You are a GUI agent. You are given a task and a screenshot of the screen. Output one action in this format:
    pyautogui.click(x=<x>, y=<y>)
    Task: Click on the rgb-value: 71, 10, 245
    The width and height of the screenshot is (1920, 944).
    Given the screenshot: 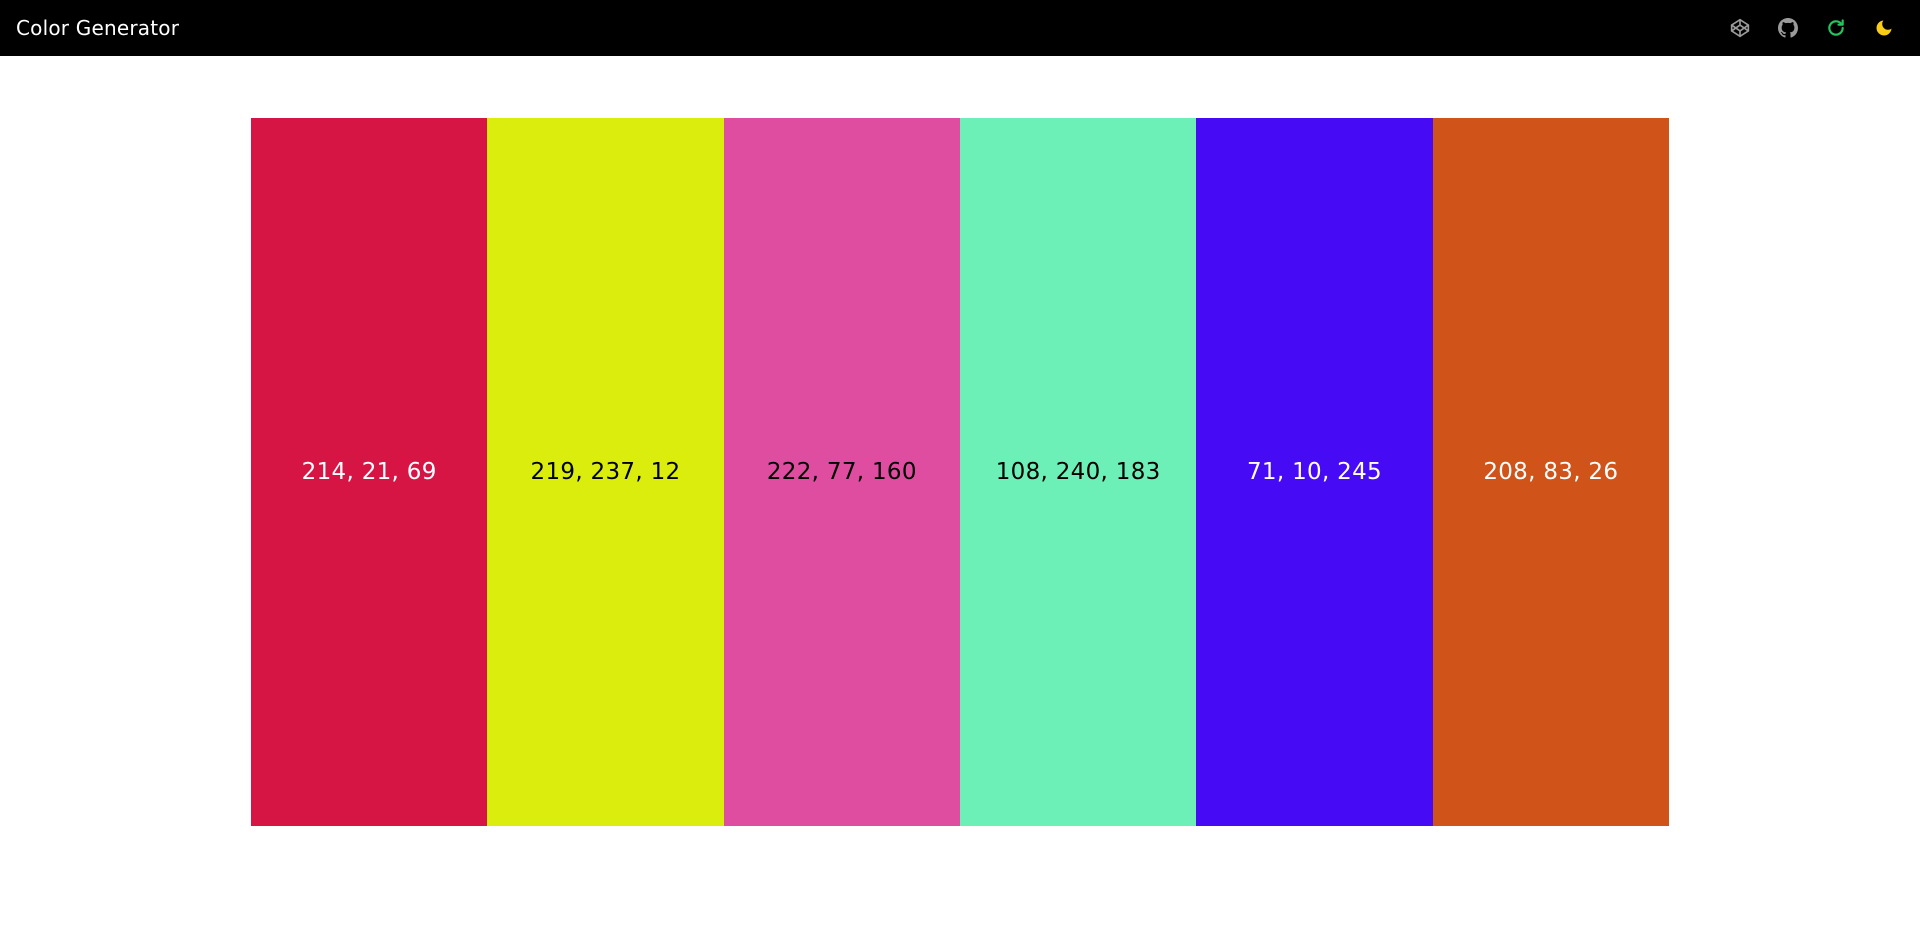 What is the action you would take?
    pyautogui.click(x=1314, y=472)
    